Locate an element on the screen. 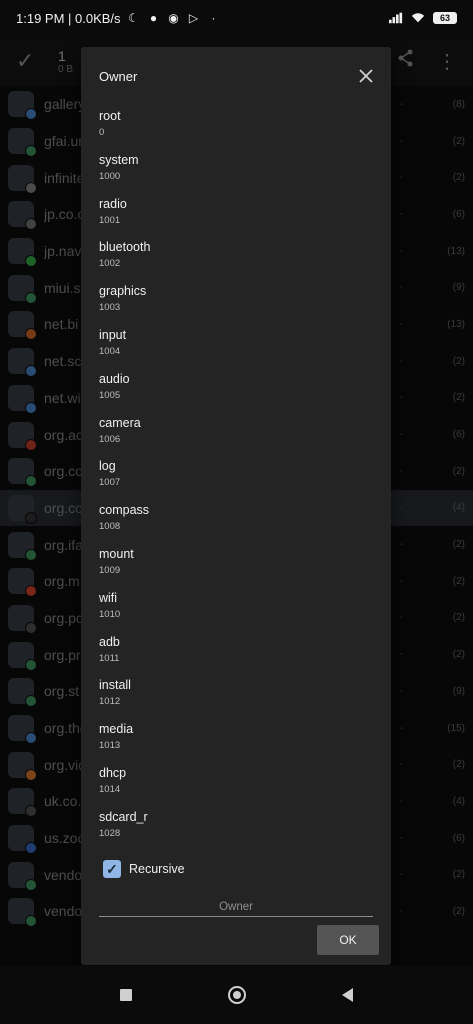 Image resolution: width=473 pixels, height=1024 pixels. owner-option-camera: camera 1006 is located at coordinates (234, 434).